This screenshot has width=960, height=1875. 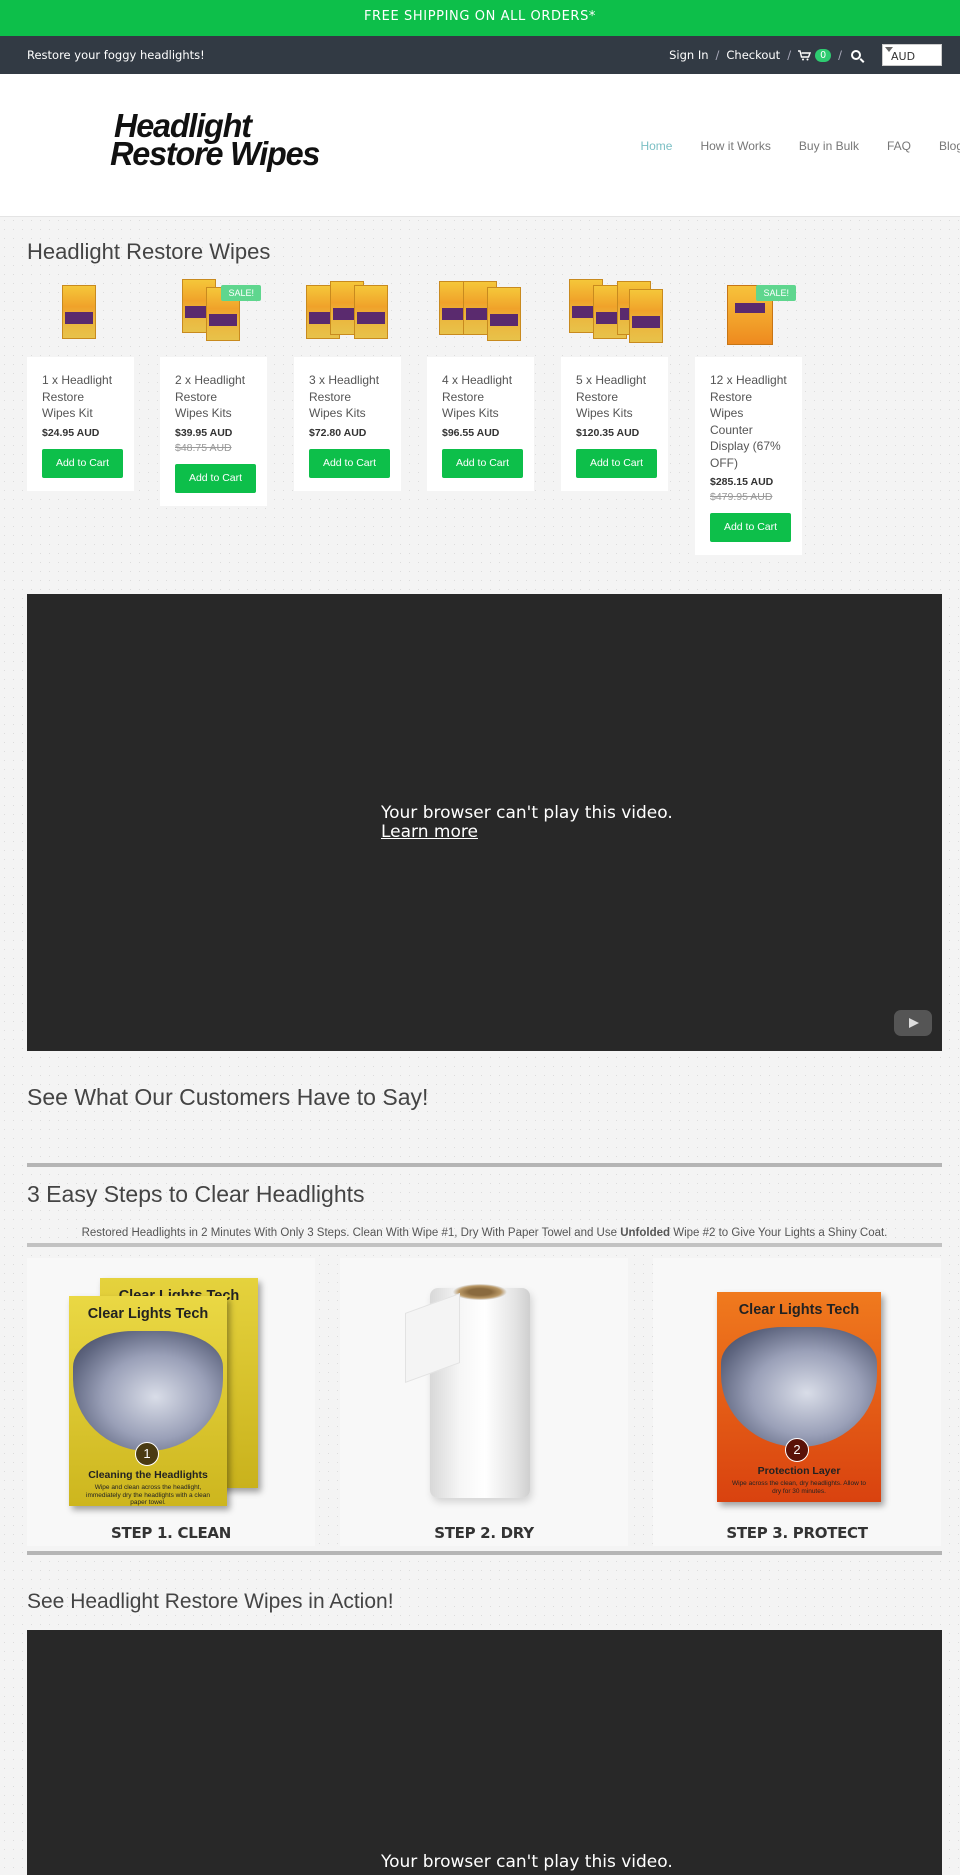 I want to click on nav-home: Home, so click(x=656, y=146).